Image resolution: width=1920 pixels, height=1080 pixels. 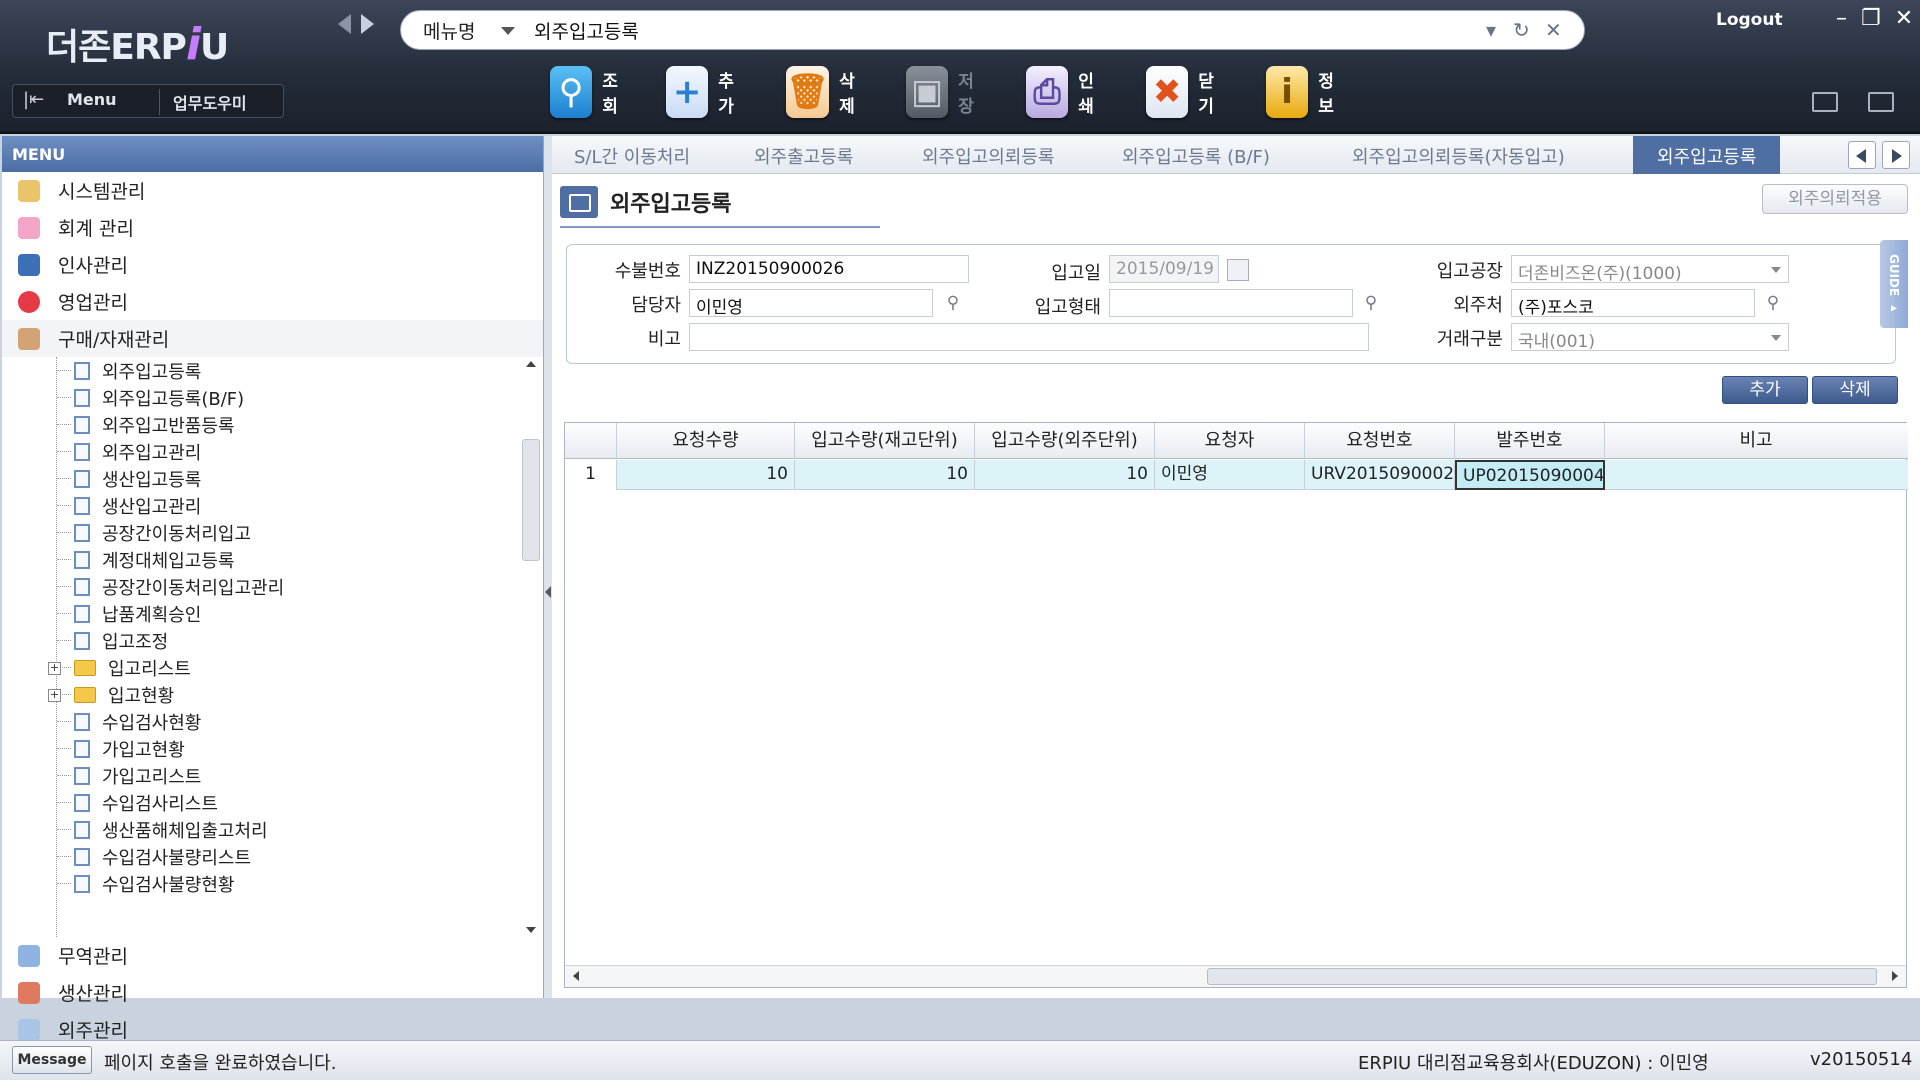 What do you see at coordinates (1894, 284) in the screenshot?
I see `guide-tab: GUIDE ▸` at bounding box center [1894, 284].